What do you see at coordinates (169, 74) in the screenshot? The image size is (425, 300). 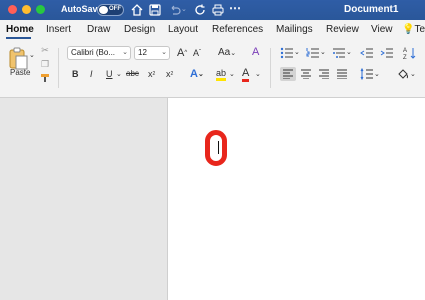 I see `superscript-button: x2` at bounding box center [169, 74].